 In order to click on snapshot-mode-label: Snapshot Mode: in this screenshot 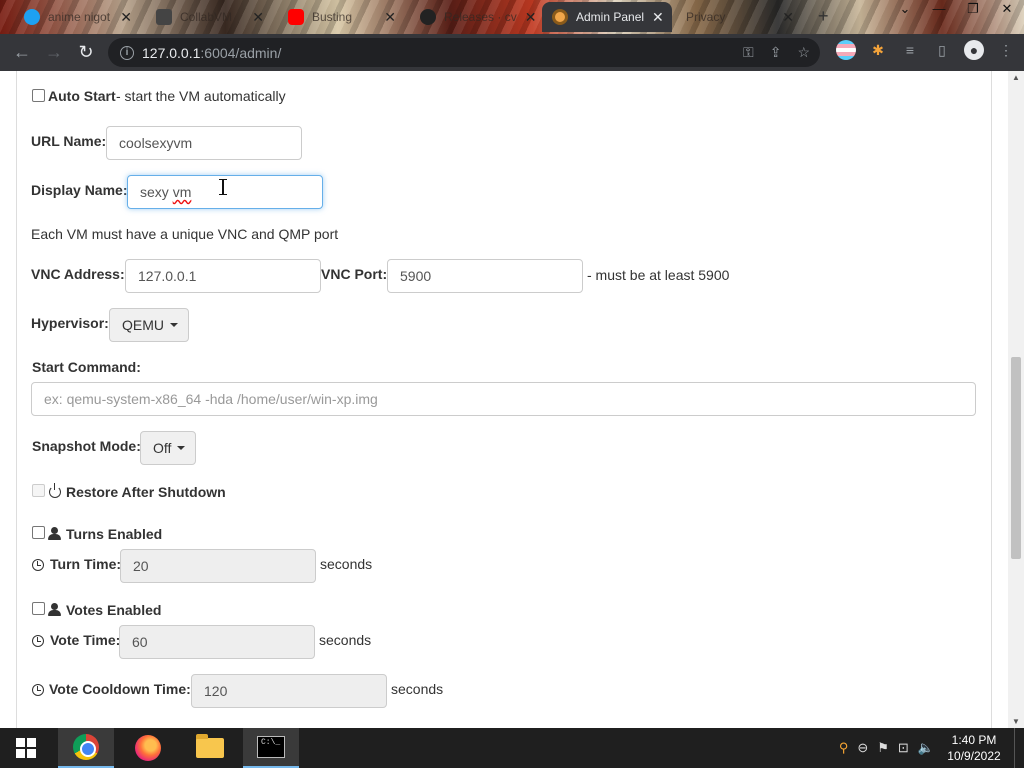, I will do `click(86, 446)`.